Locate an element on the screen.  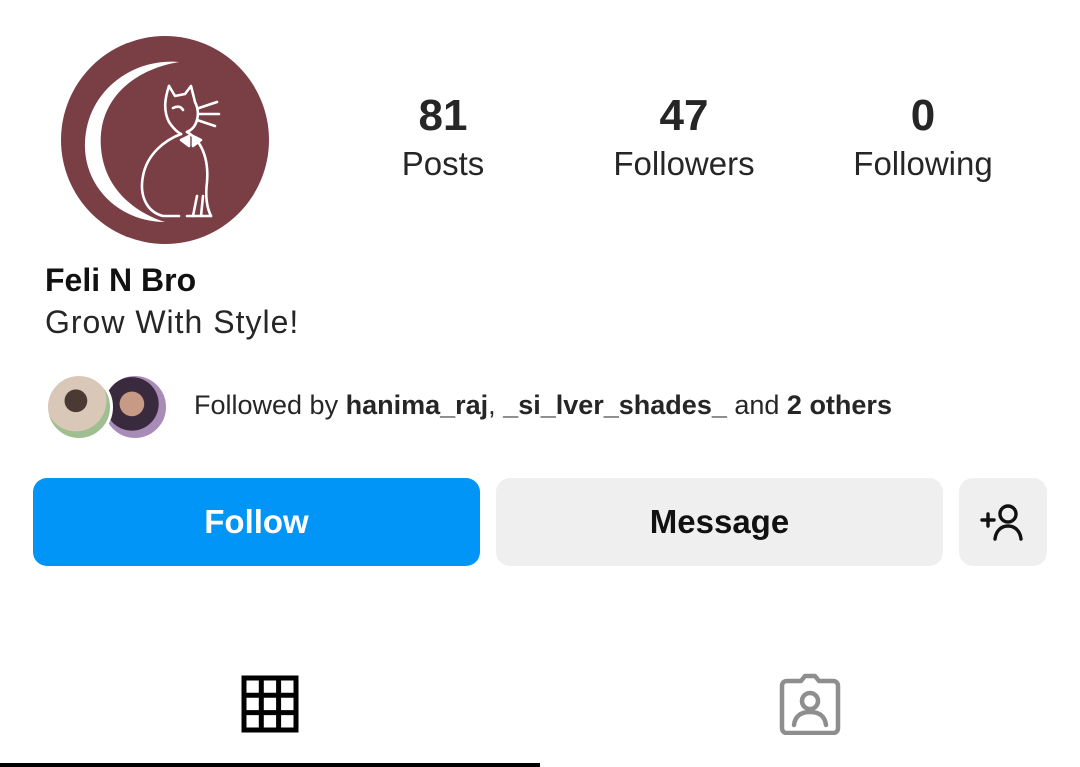
tab-posts-grid is located at coordinates (270, 703).